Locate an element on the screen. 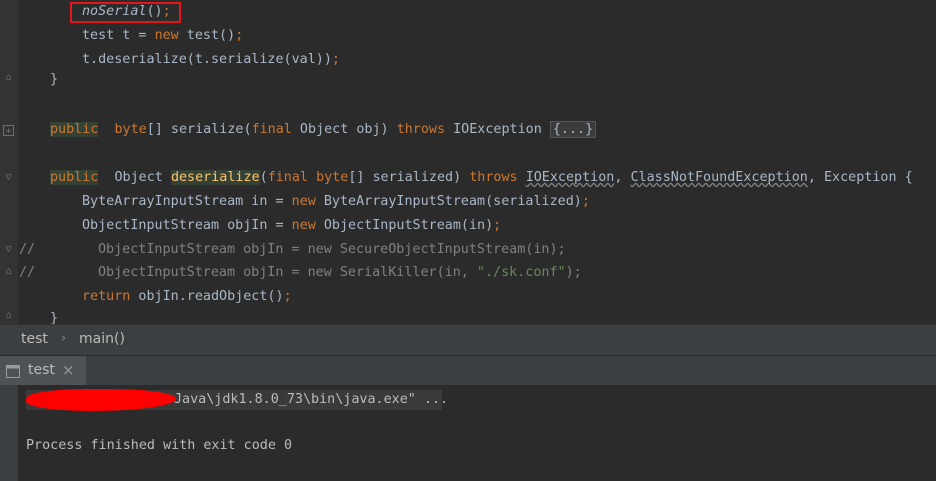 The height and width of the screenshot is (481, 936). code-line-close: } is located at coordinates (54, 316).